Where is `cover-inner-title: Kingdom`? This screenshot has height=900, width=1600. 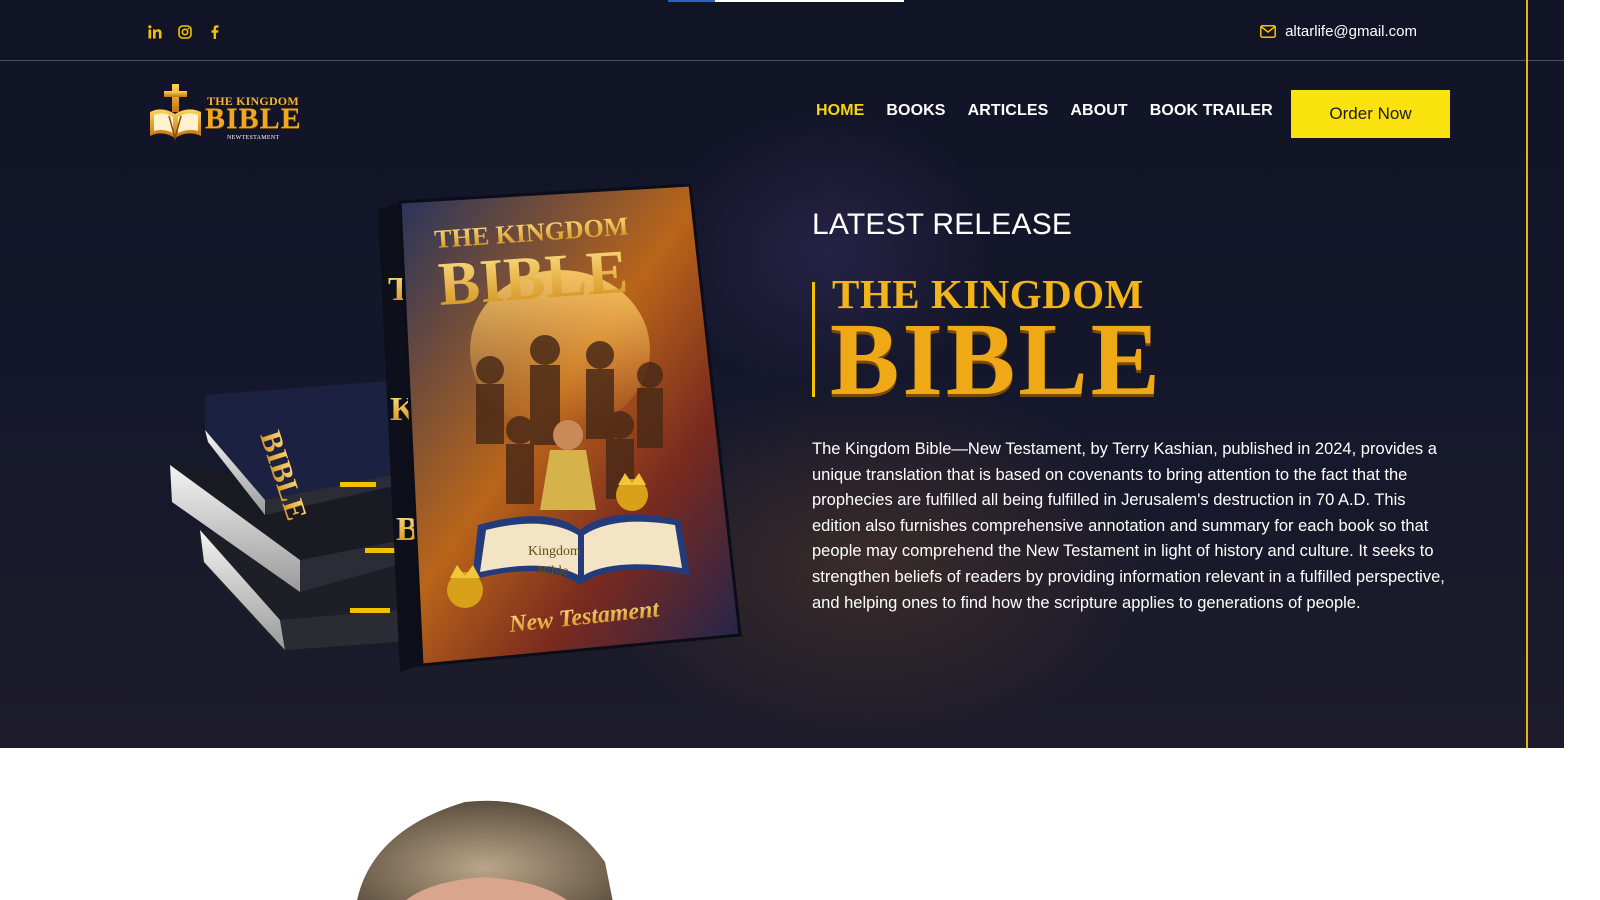
cover-inner-title: Kingdom is located at coordinates (554, 551).